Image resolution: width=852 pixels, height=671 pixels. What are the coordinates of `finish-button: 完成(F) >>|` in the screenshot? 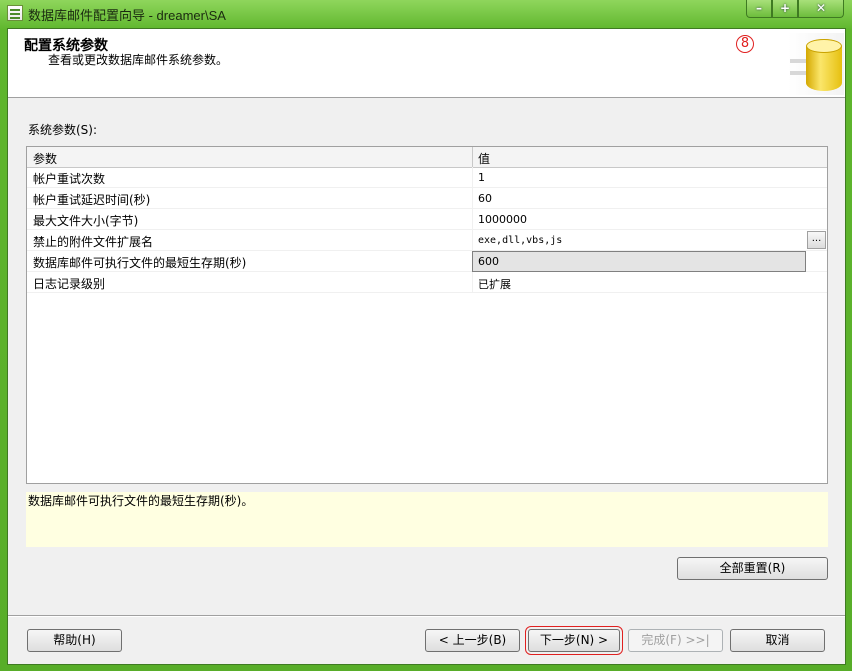 It's located at (675, 640).